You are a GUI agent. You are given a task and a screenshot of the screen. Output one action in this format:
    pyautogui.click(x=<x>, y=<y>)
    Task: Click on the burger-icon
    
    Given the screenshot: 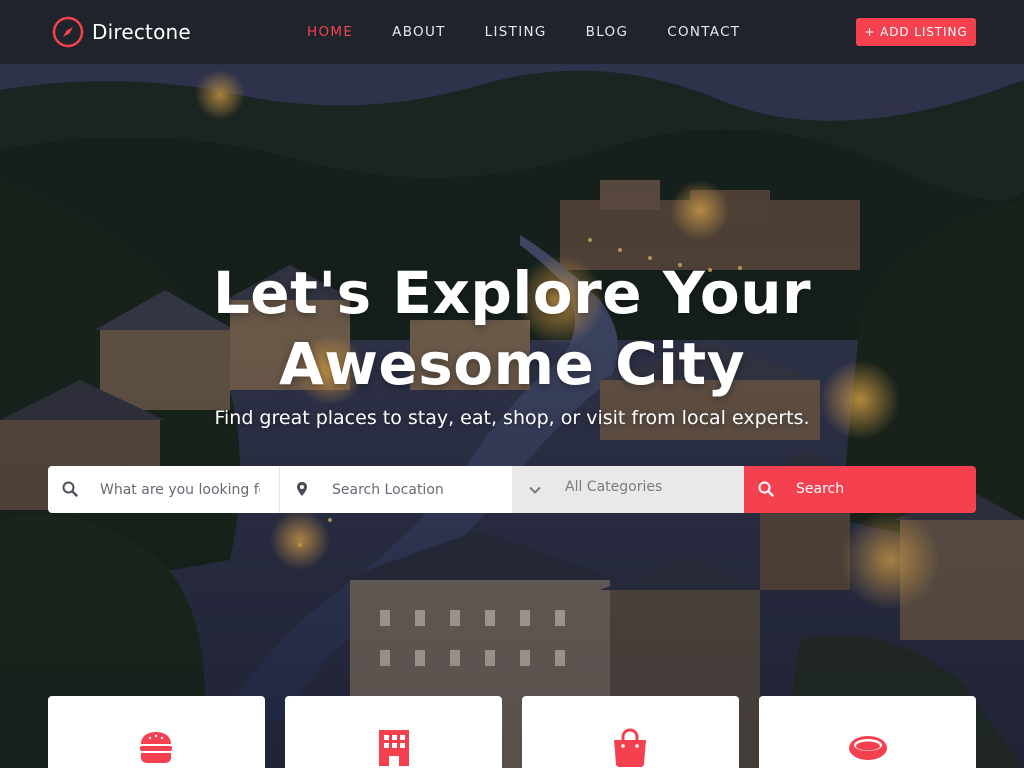 What is the action you would take?
    pyautogui.click(x=156, y=747)
    